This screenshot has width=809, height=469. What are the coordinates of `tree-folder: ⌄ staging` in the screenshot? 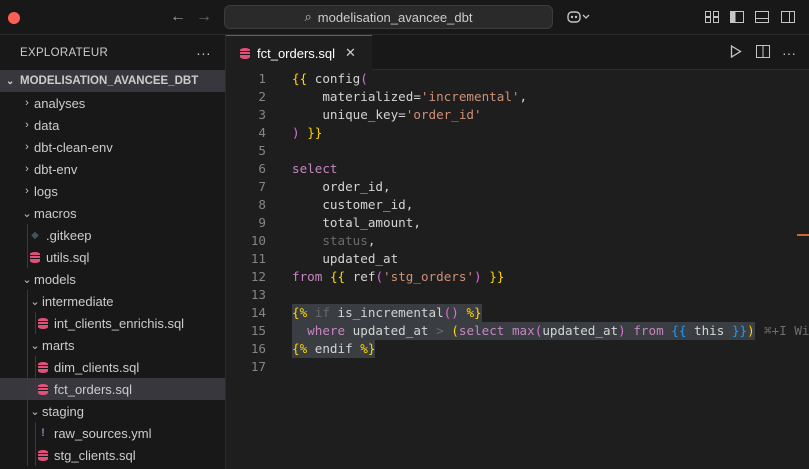 It's located at (112, 411).